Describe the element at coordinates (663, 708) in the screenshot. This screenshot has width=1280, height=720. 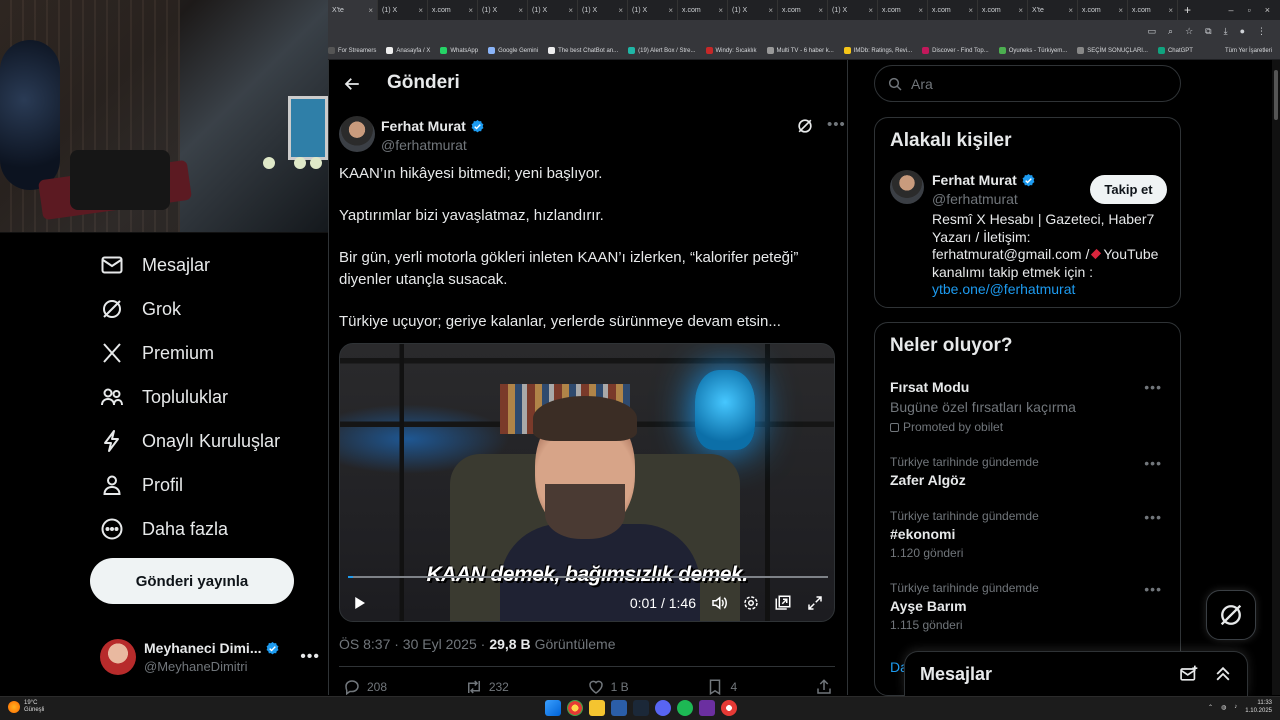
I see `discord-icon` at that location.